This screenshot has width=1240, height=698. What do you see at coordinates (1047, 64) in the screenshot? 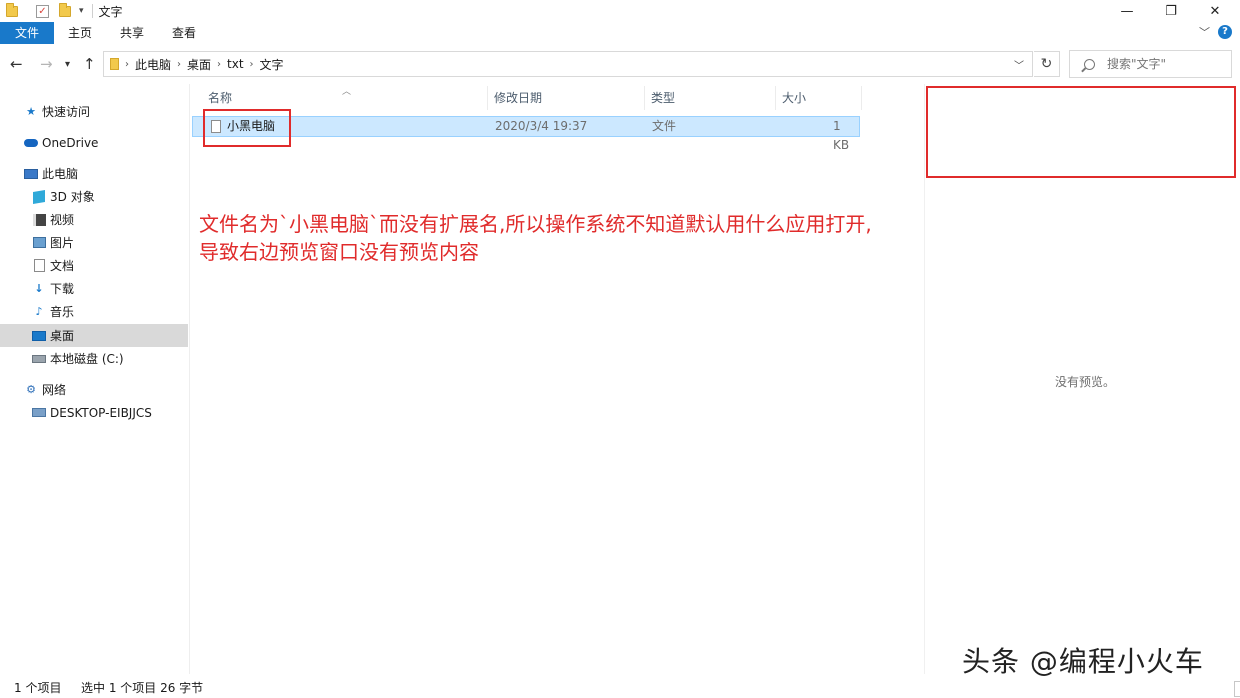
I see `refresh-button: ↻` at bounding box center [1047, 64].